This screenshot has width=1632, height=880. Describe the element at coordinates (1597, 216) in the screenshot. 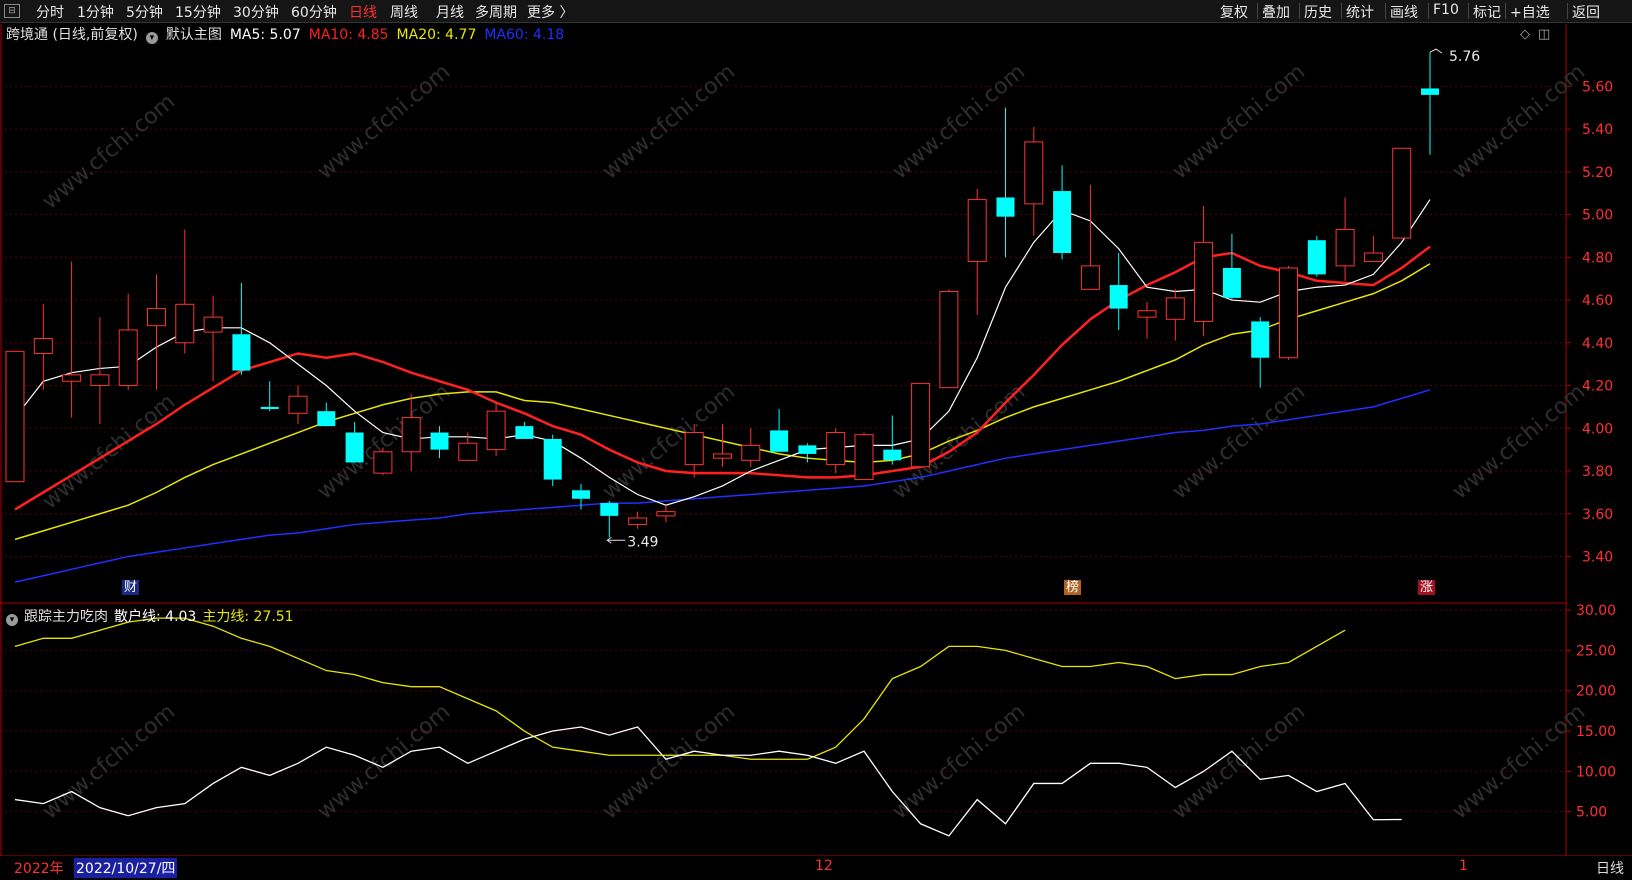

I see `price-axis-label: 5.00` at that location.